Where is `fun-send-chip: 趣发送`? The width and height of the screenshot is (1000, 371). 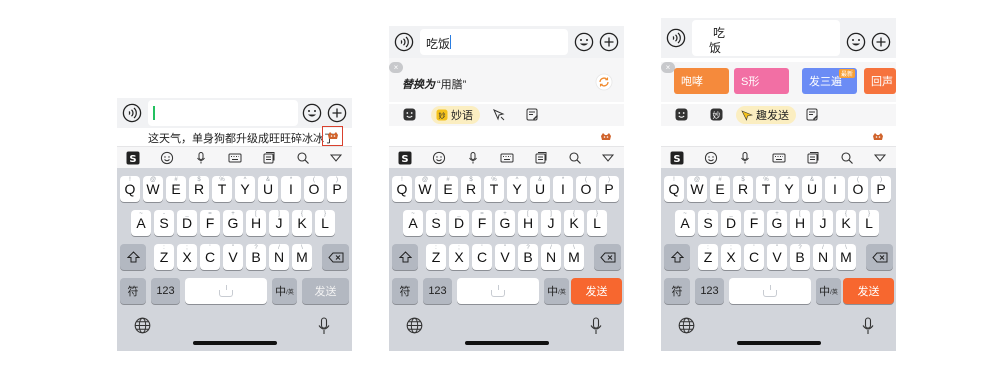
fun-send-chip: 趣发送 is located at coordinates (766, 115).